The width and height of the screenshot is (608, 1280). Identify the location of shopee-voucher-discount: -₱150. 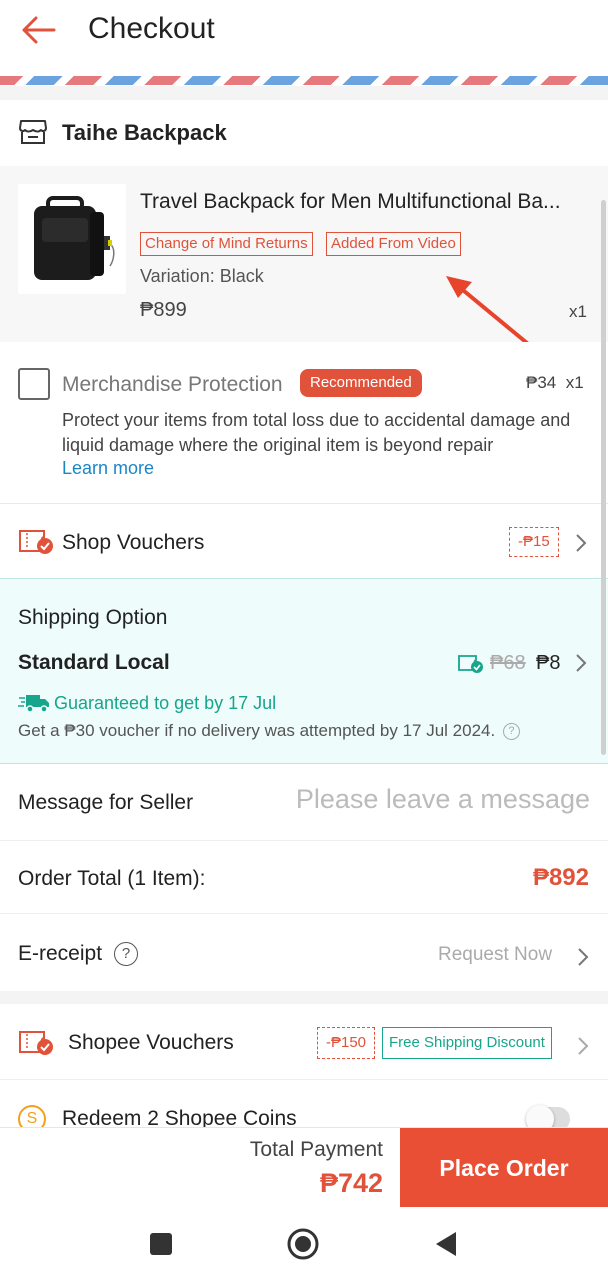
(346, 1043).